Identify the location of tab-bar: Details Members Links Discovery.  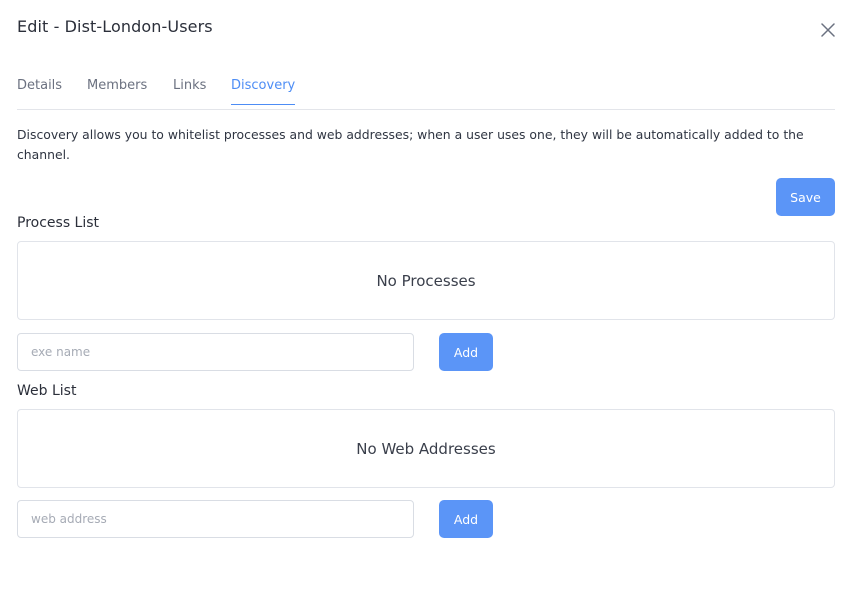
(426, 89).